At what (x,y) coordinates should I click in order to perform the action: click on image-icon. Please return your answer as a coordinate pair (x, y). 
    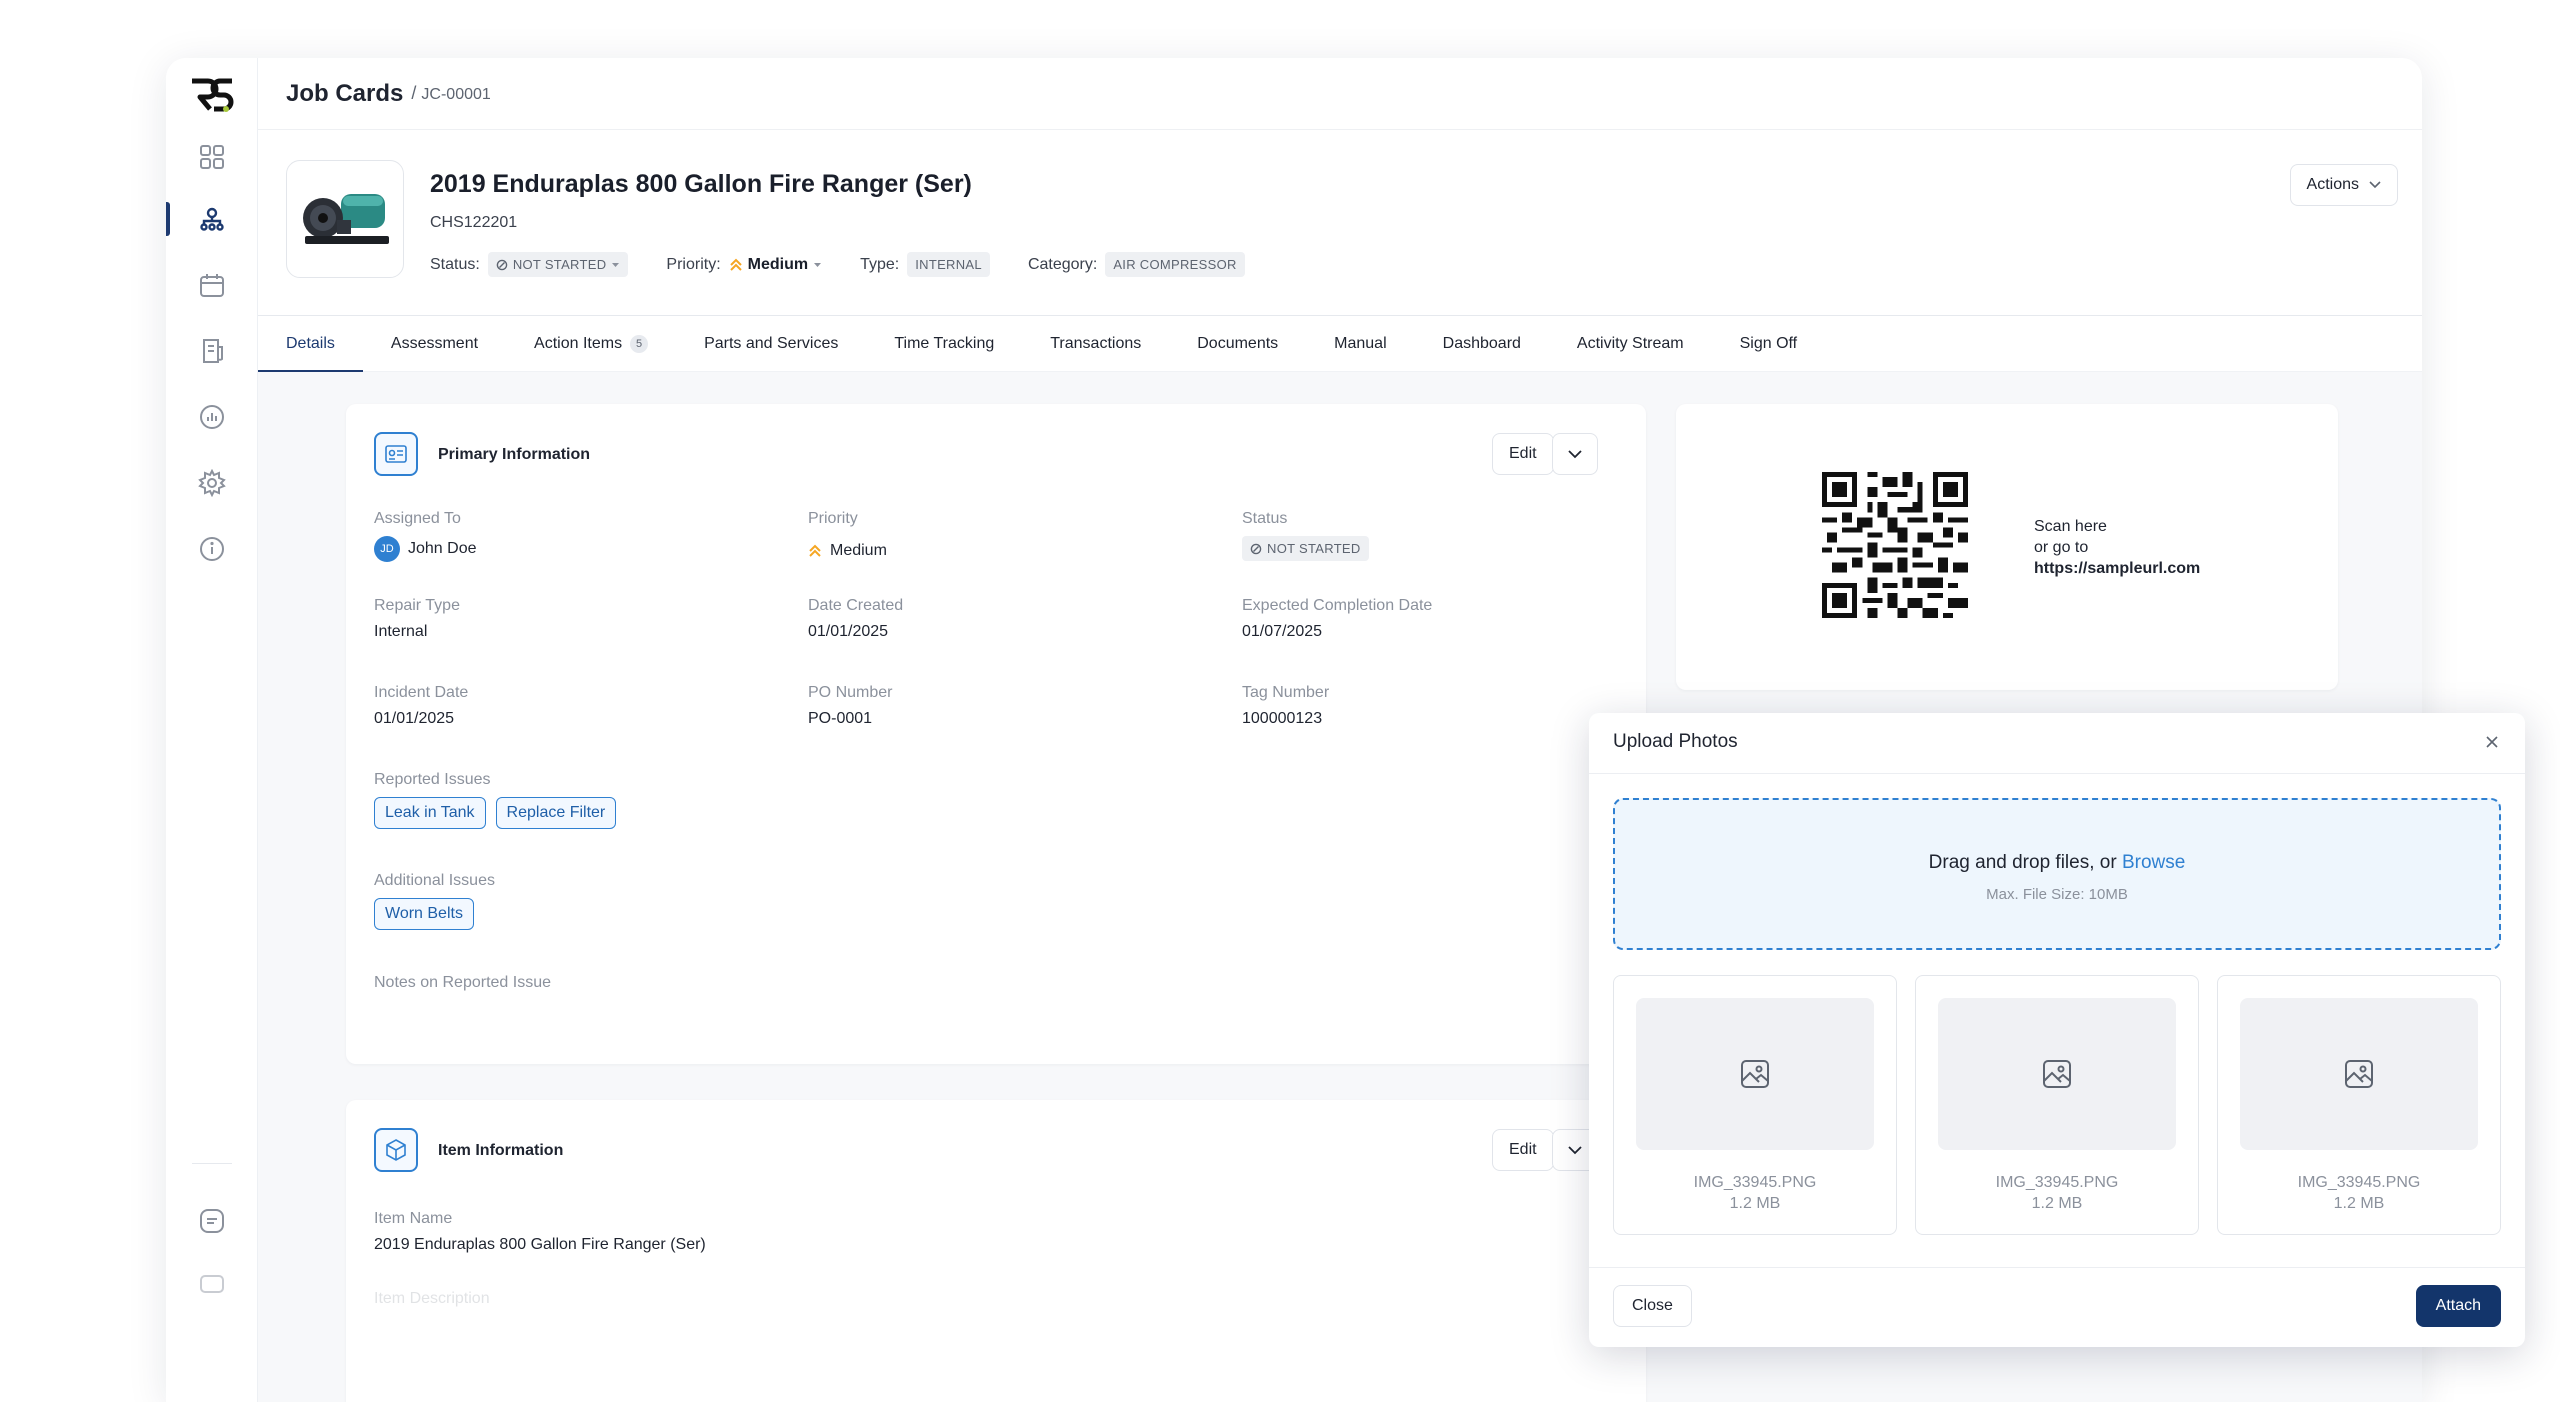
    Looking at the image, I should click on (2057, 1074).